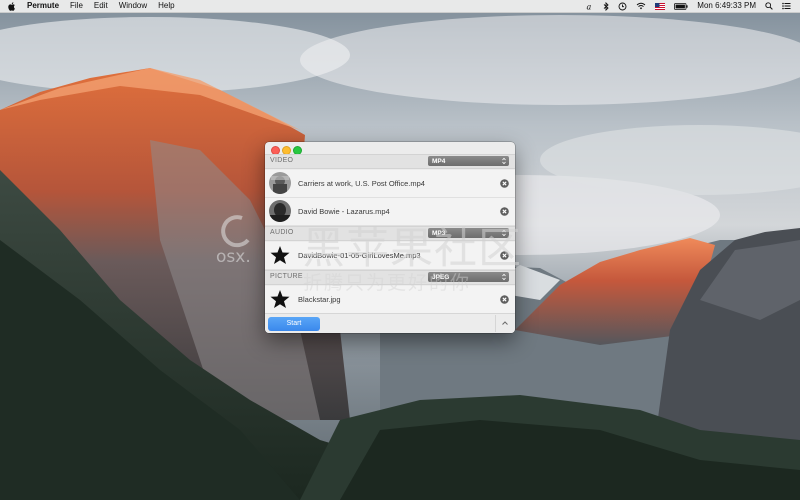  Describe the element at coordinates (361, 183) in the screenshot. I see `file-name: Carriers at work, U.S. Post Office.mp4` at that location.